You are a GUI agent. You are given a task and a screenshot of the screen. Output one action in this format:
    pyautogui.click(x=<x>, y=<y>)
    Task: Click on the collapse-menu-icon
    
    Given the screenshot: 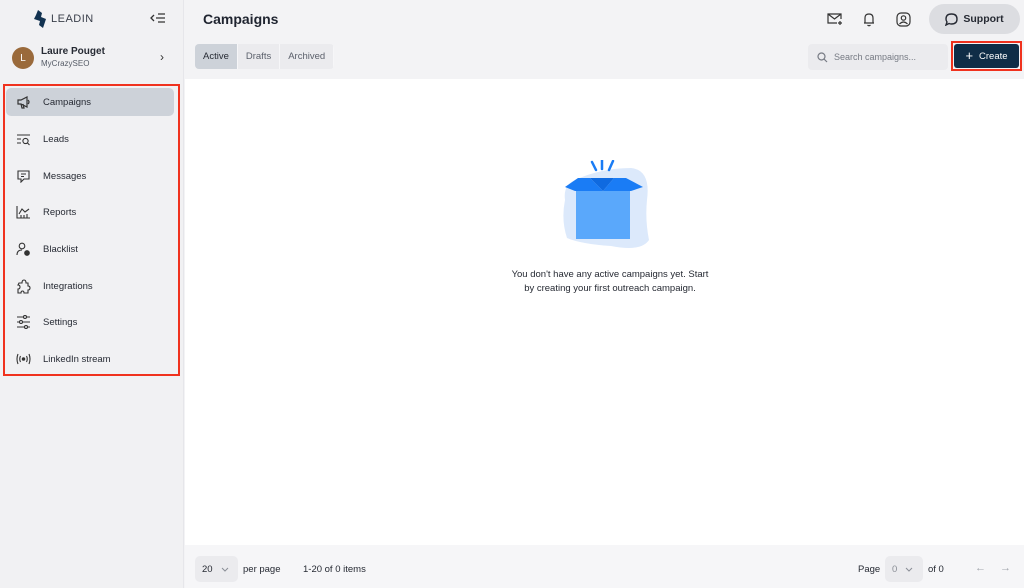 What is the action you would take?
    pyautogui.click(x=157, y=18)
    